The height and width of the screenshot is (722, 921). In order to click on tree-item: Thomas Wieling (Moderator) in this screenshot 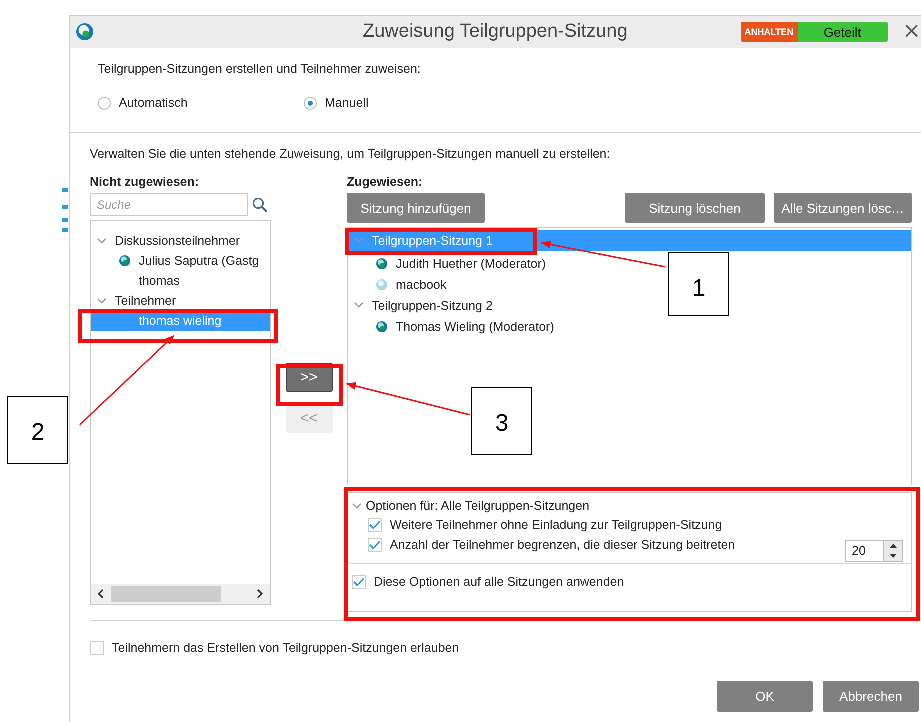, I will do `click(453, 326)`.